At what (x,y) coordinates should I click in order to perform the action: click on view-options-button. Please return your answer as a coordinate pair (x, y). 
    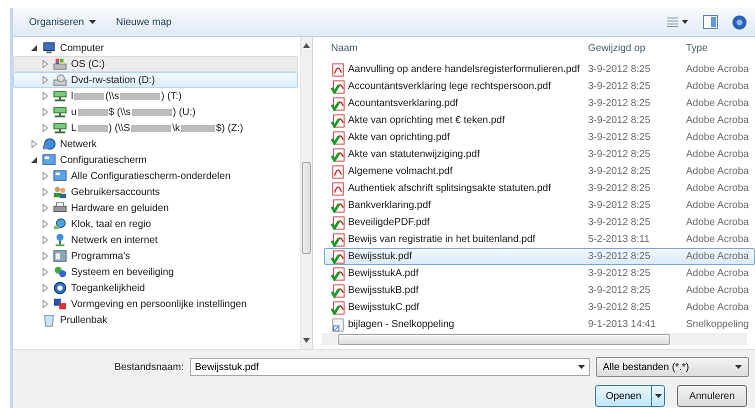
    Looking at the image, I should click on (678, 22).